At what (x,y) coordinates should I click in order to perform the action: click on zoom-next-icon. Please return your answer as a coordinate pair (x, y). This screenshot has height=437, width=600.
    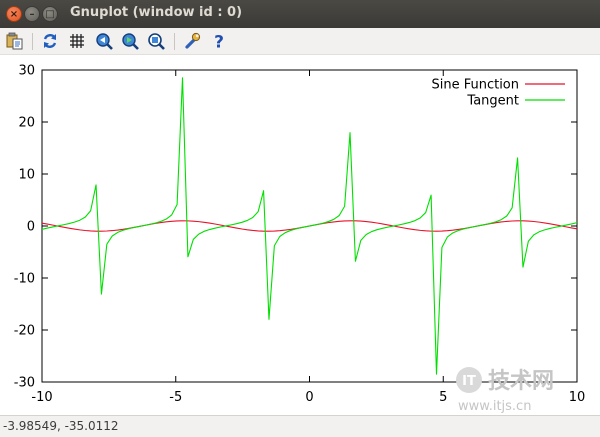
    Looking at the image, I should click on (130, 41).